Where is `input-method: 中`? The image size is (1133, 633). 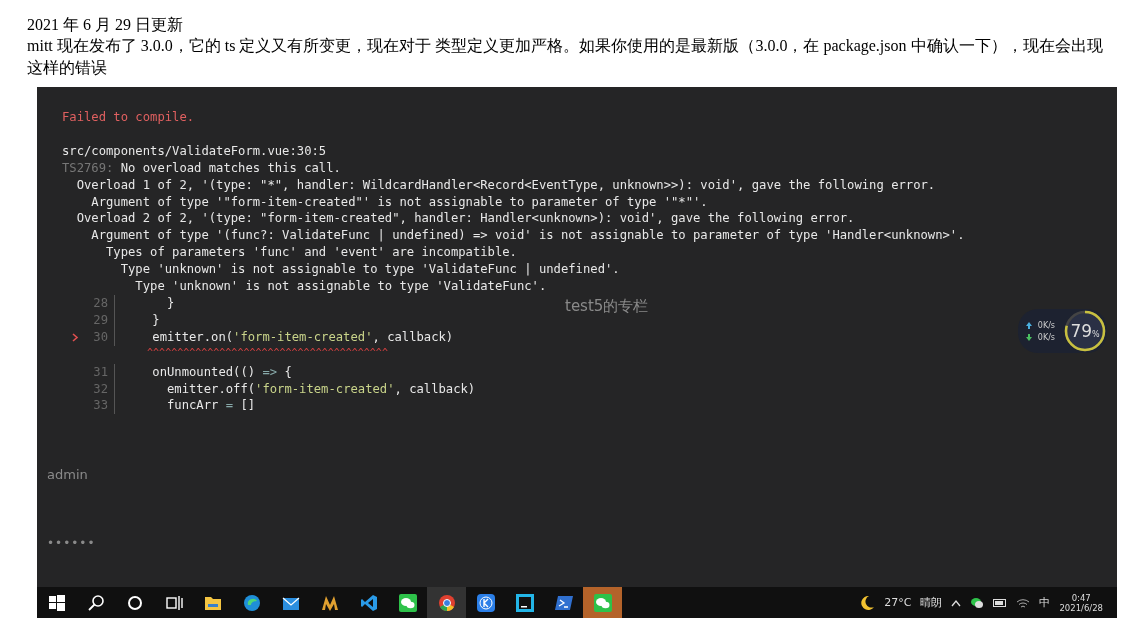
input-method: 中 is located at coordinates (1045, 602).